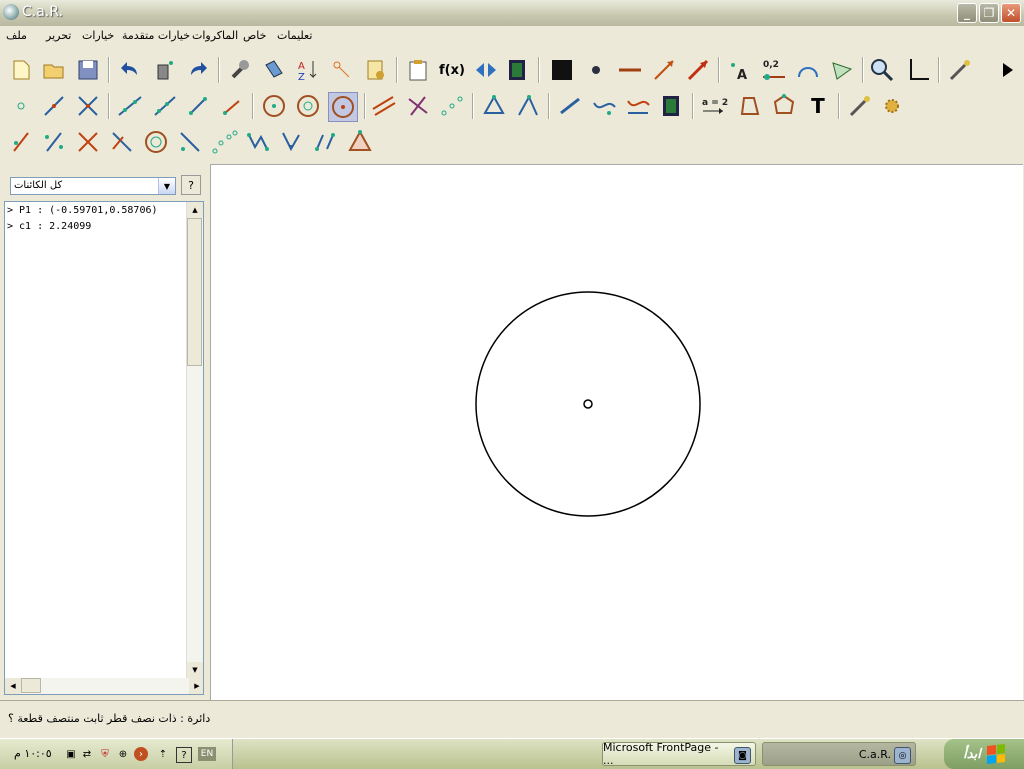  What do you see at coordinates (528, 106) in the screenshot?
I see `angle-bisector-icon` at bounding box center [528, 106].